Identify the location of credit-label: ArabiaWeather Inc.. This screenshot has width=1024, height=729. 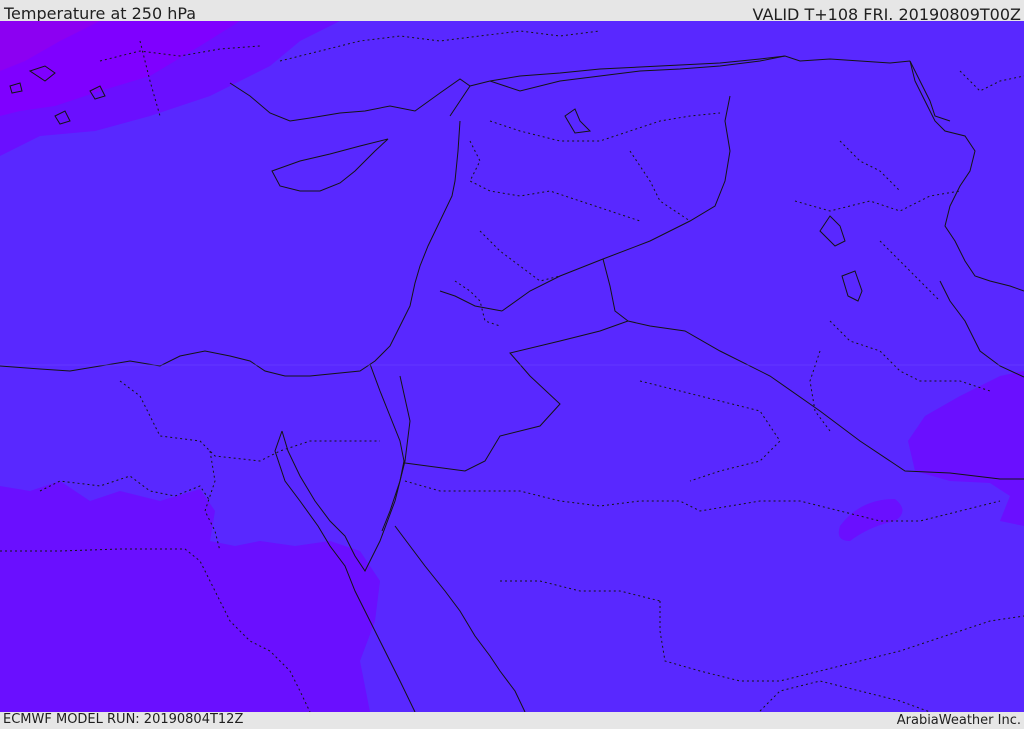
(958, 720).